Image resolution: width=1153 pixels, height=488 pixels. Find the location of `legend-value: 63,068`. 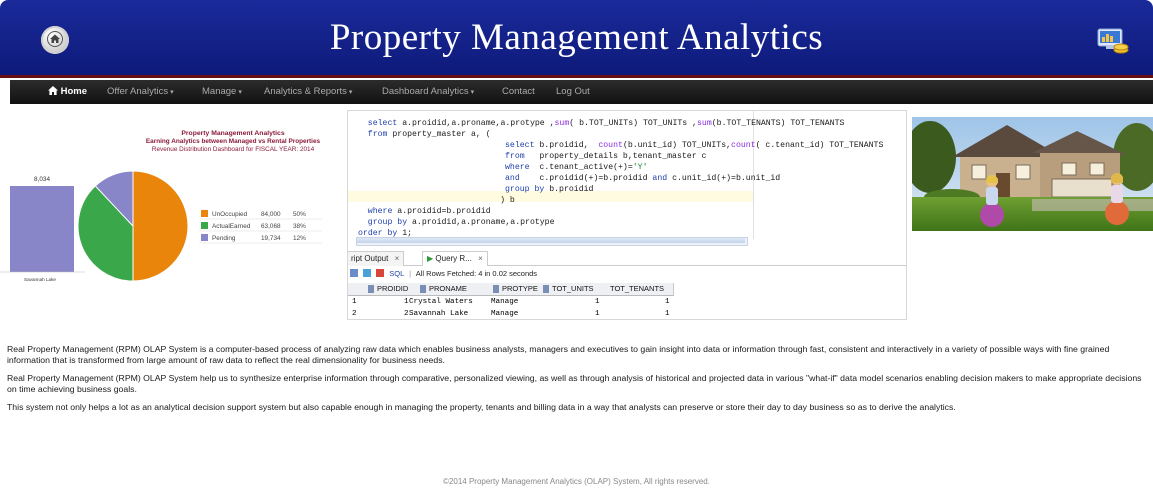

legend-value: 63,068 is located at coordinates (271, 226).